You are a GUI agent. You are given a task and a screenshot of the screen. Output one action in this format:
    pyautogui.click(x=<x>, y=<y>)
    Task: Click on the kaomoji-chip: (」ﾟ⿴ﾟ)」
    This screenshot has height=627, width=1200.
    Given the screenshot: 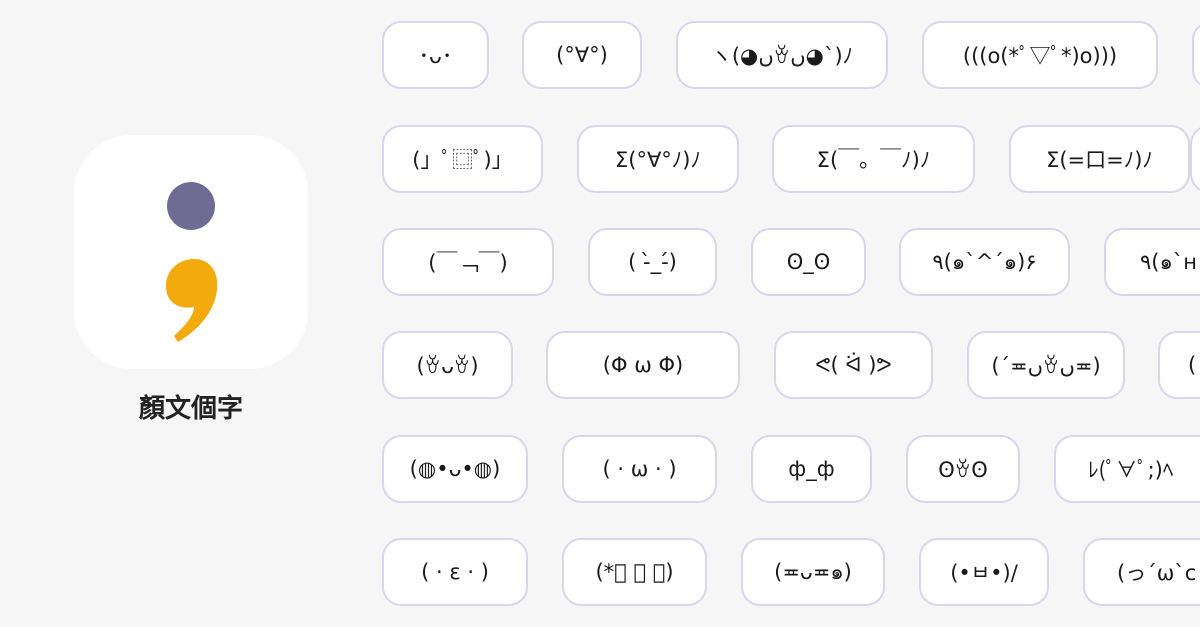 What is the action you would take?
    pyautogui.click(x=462, y=159)
    